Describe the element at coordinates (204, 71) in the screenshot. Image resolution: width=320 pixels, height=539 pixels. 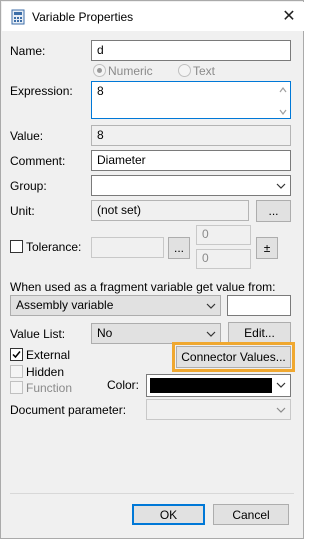
I see `text-label: Text` at that location.